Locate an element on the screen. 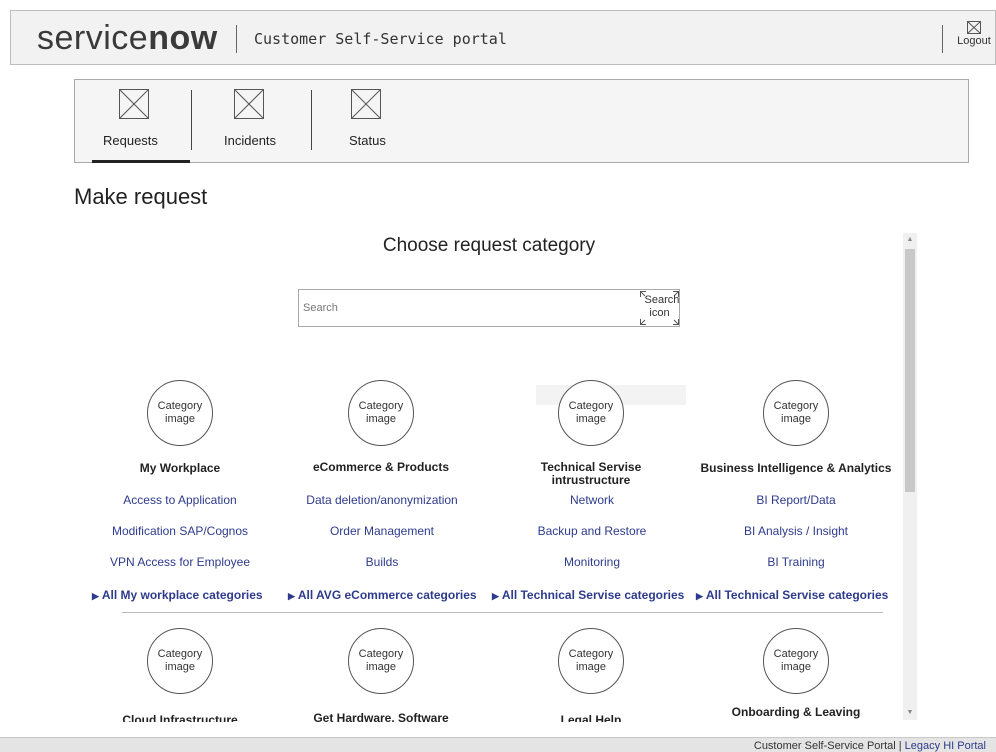 This screenshot has height=752, width=996. category-link: Network is located at coordinates (592, 500).